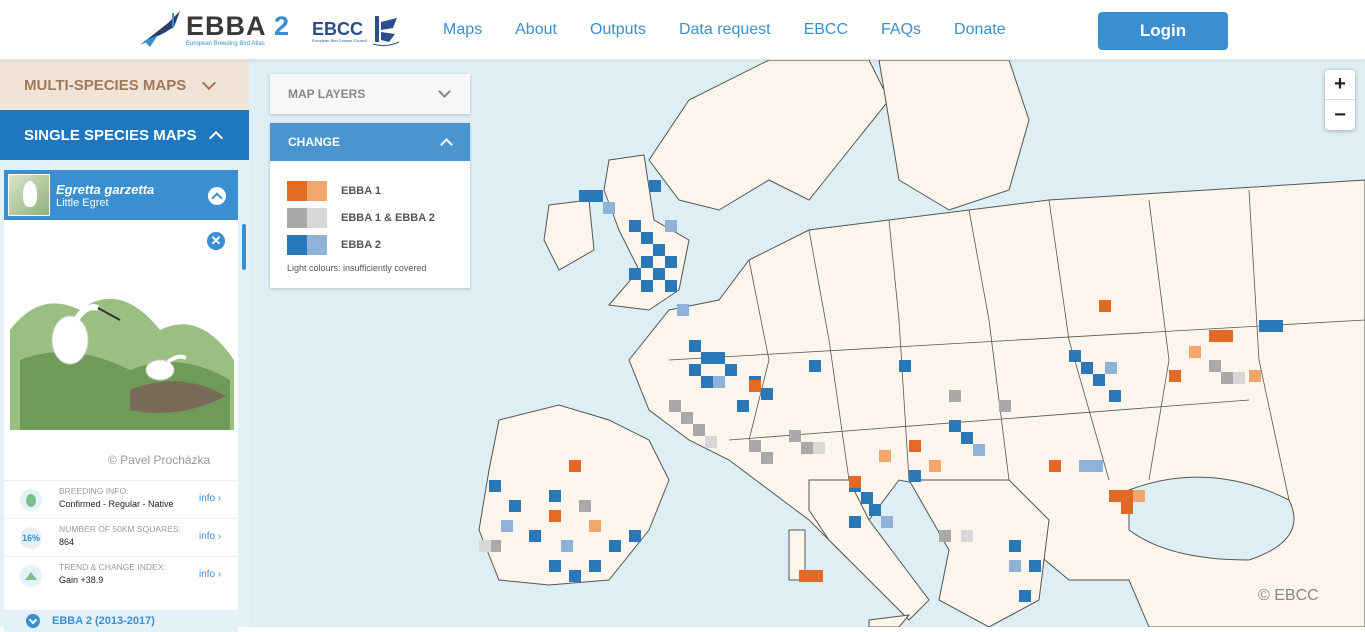 This screenshot has height=632, width=1365. Describe the element at coordinates (210, 498) in the screenshot. I see `breeding-info-link: info ›` at that location.